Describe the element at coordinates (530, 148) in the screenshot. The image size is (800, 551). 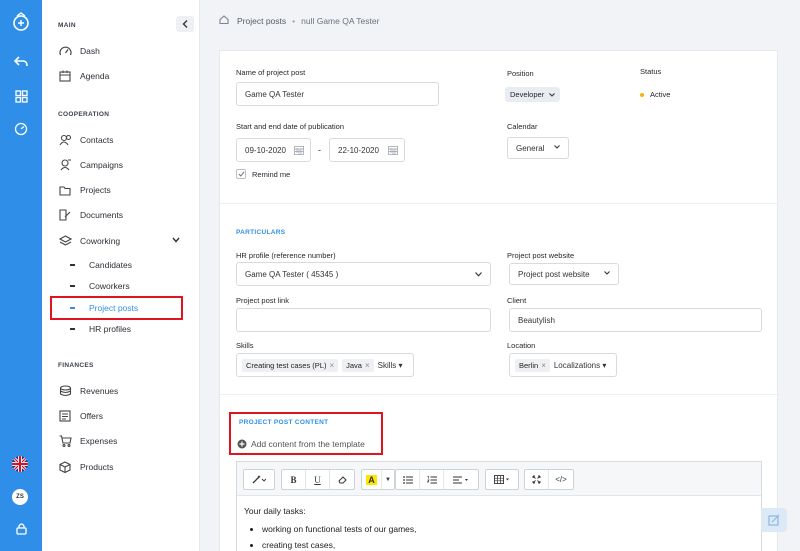
I see `calendar-value: General` at that location.